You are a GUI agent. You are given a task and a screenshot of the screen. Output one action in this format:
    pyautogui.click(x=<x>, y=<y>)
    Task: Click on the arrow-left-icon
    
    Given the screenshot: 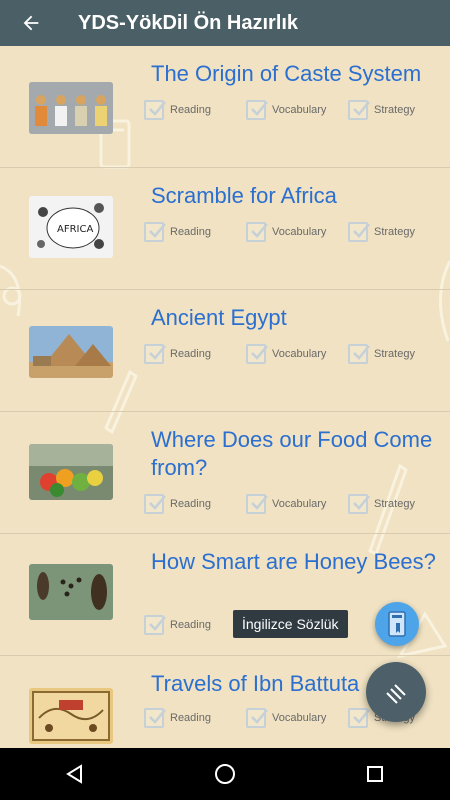 What is the action you would take?
    pyautogui.click(x=31, y=23)
    